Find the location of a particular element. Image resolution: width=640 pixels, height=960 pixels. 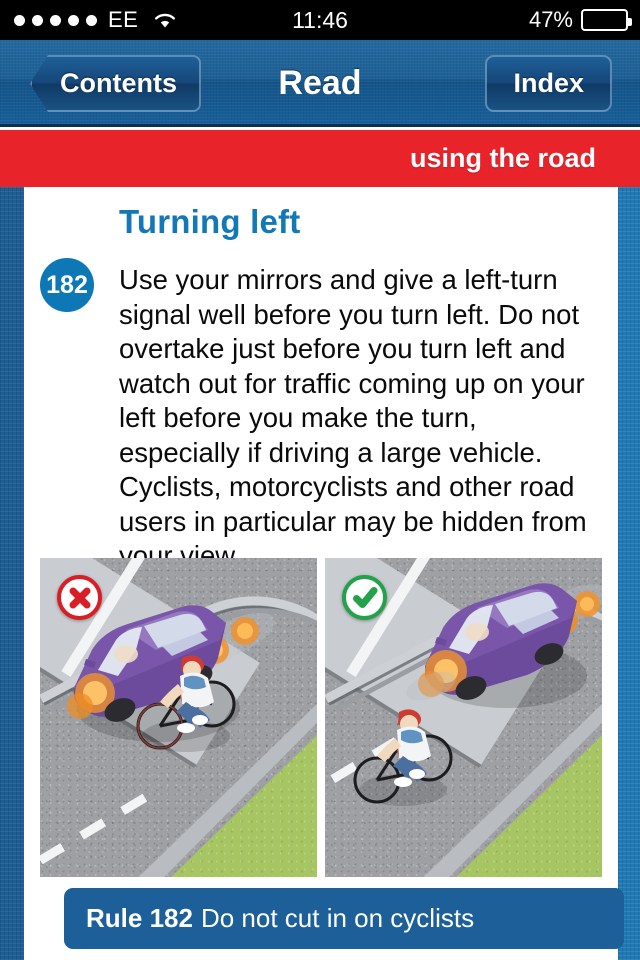

tick-icon is located at coordinates (364, 597).